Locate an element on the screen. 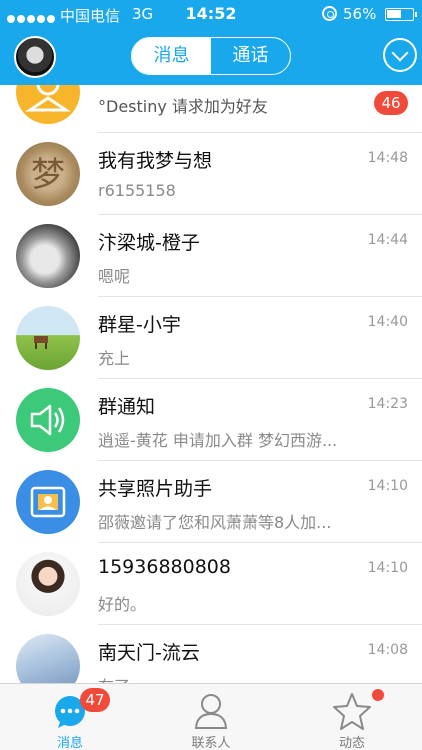 This screenshot has height=750, width=422. message-time: 14:44 is located at coordinates (387, 240).